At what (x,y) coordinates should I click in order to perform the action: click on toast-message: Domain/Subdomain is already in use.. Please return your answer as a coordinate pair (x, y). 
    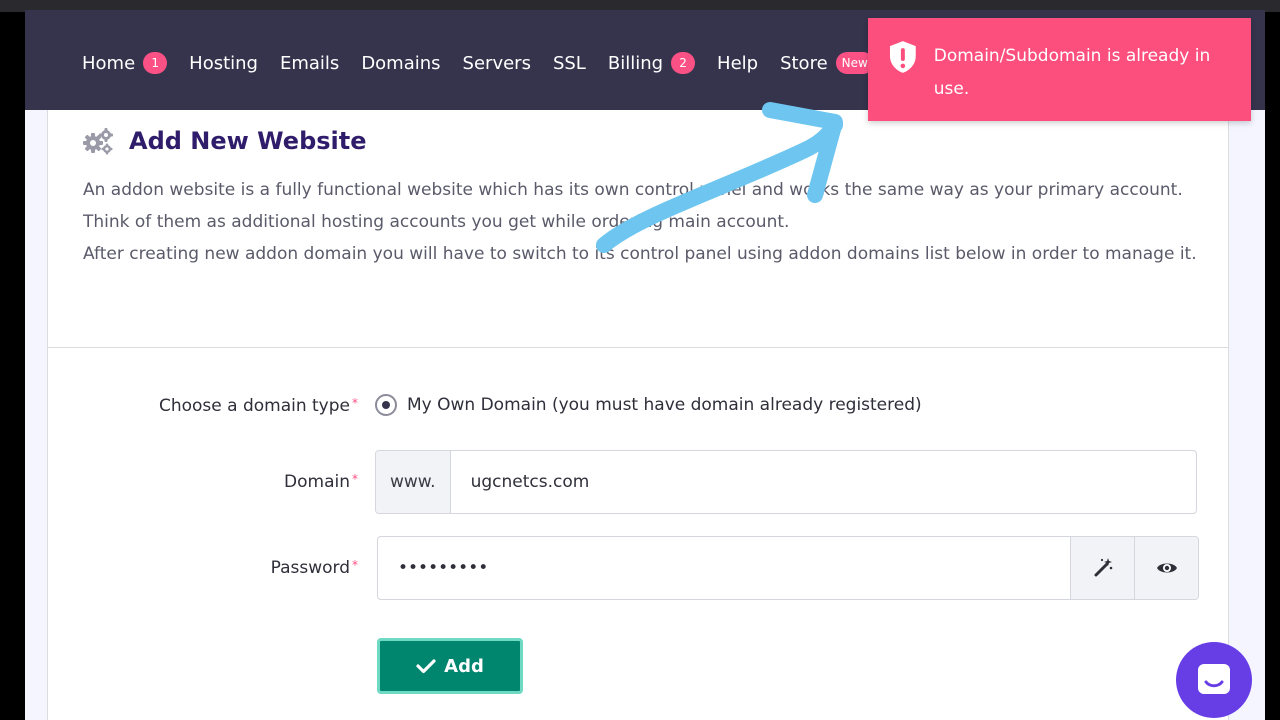
    Looking at the image, I should click on (1072, 72).